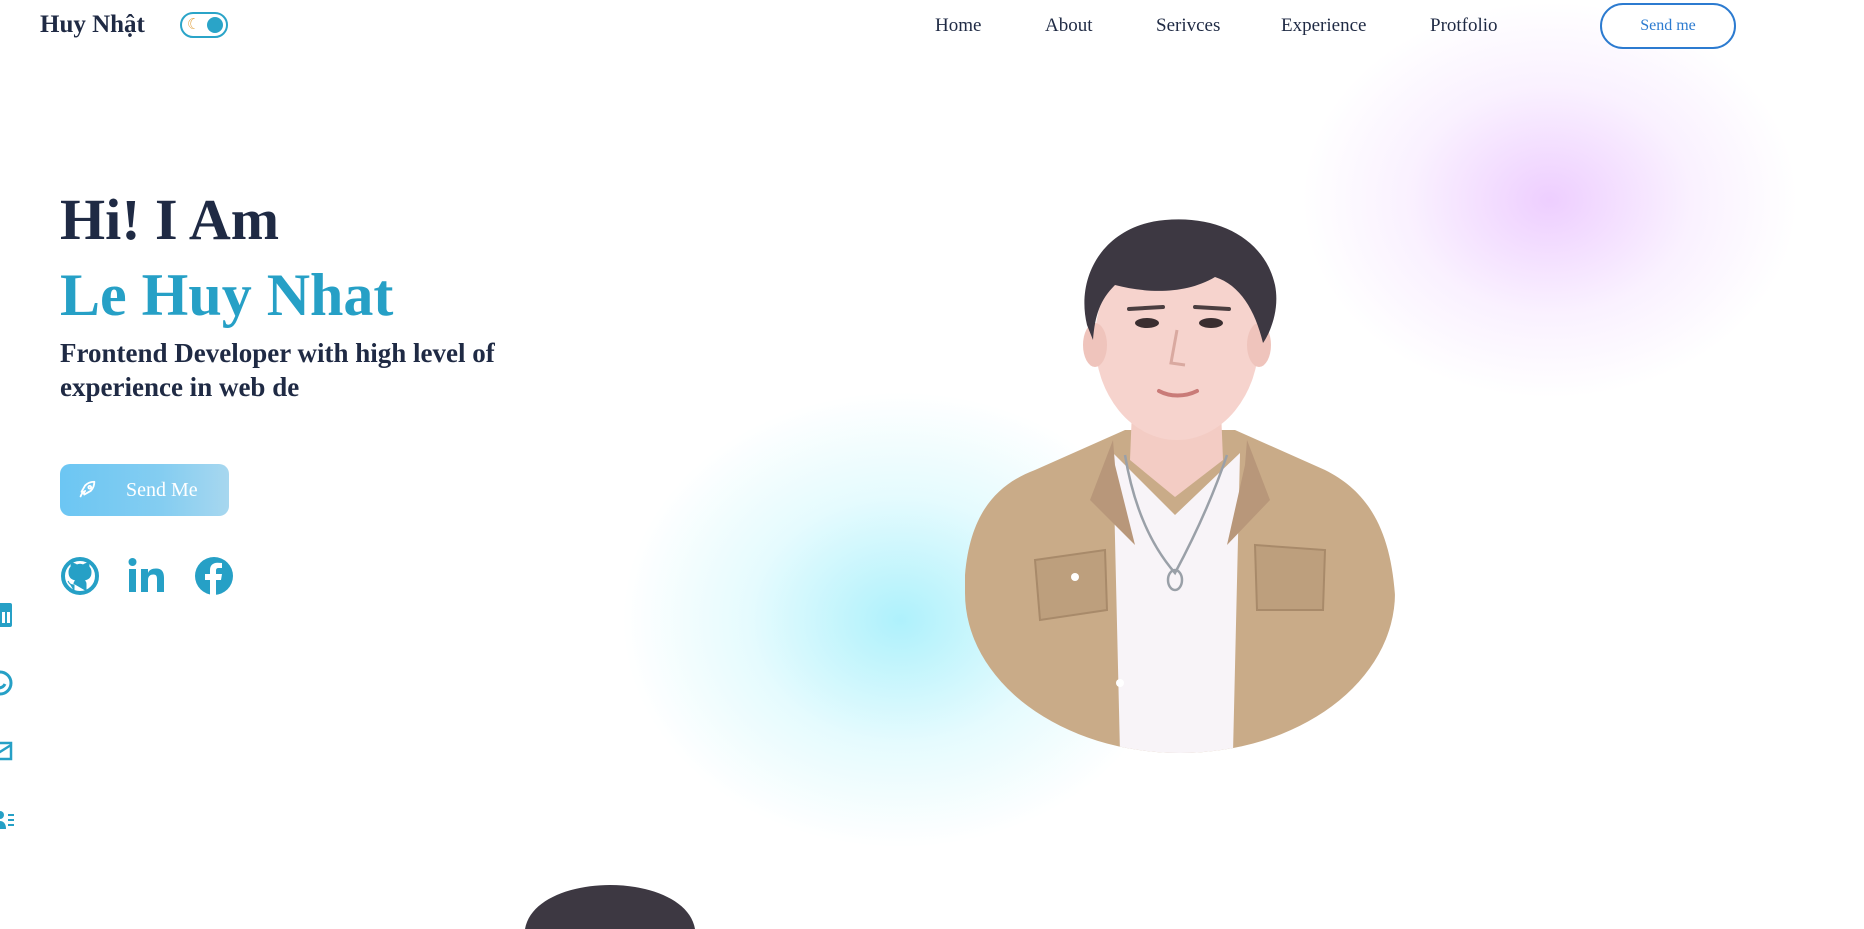 The width and height of the screenshot is (1864, 929). What do you see at coordinates (1180, 486) in the screenshot?
I see `profile-photo` at bounding box center [1180, 486].